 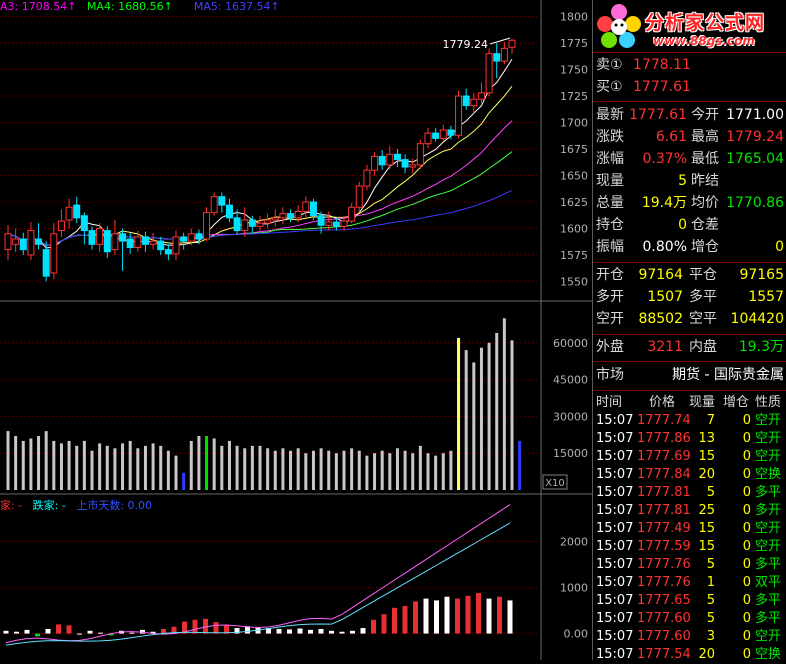 What do you see at coordinates (38, 6) in the screenshot?
I see `ma3-label: A3: 1708.54↑` at bounding box center [38, 6].